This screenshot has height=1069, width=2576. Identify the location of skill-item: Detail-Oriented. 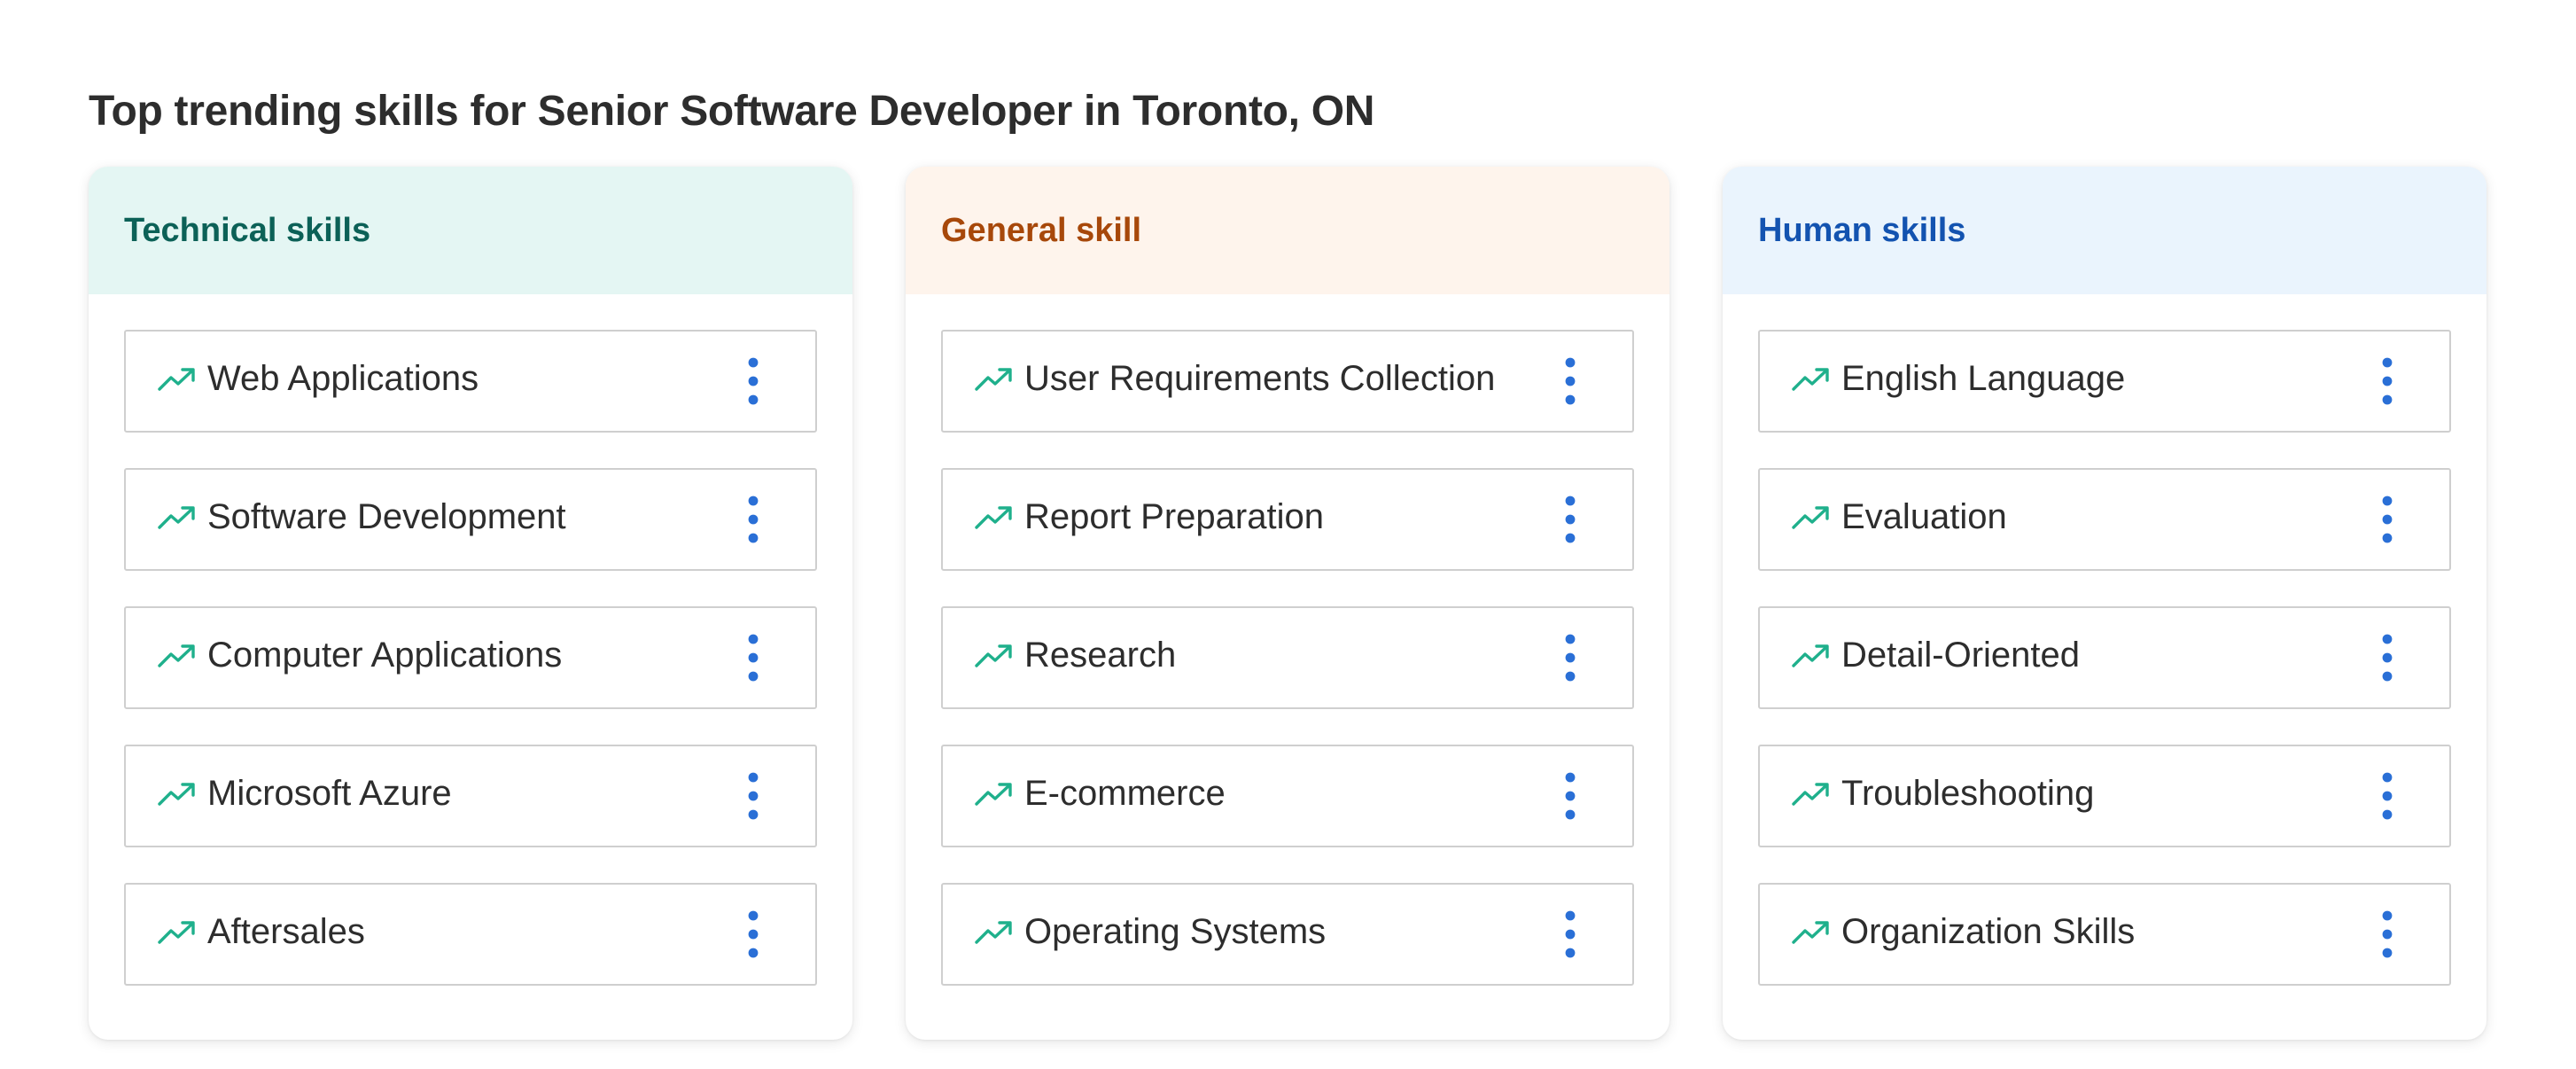
(2105, 657).